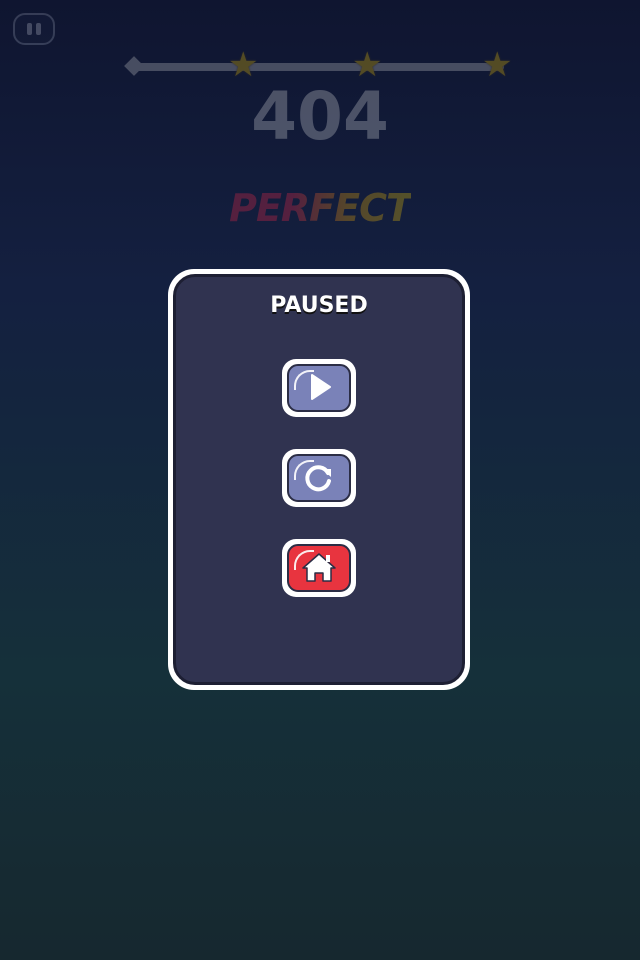  I want to click on pause-button, so click(34, 29).